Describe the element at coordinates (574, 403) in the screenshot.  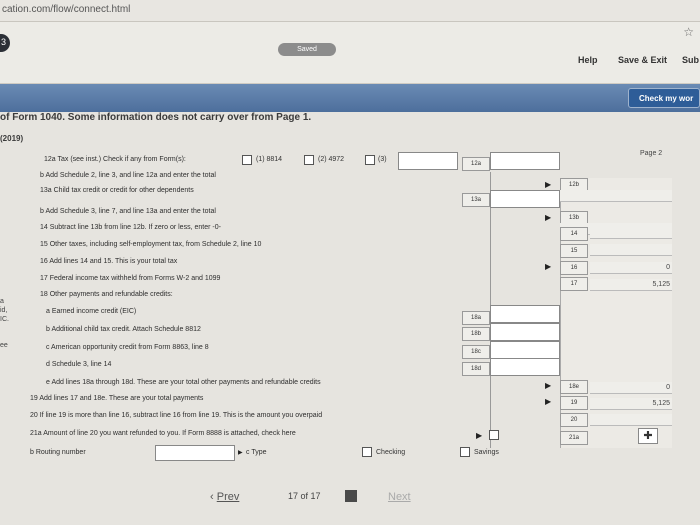
I see `line-code: 19` at that location.